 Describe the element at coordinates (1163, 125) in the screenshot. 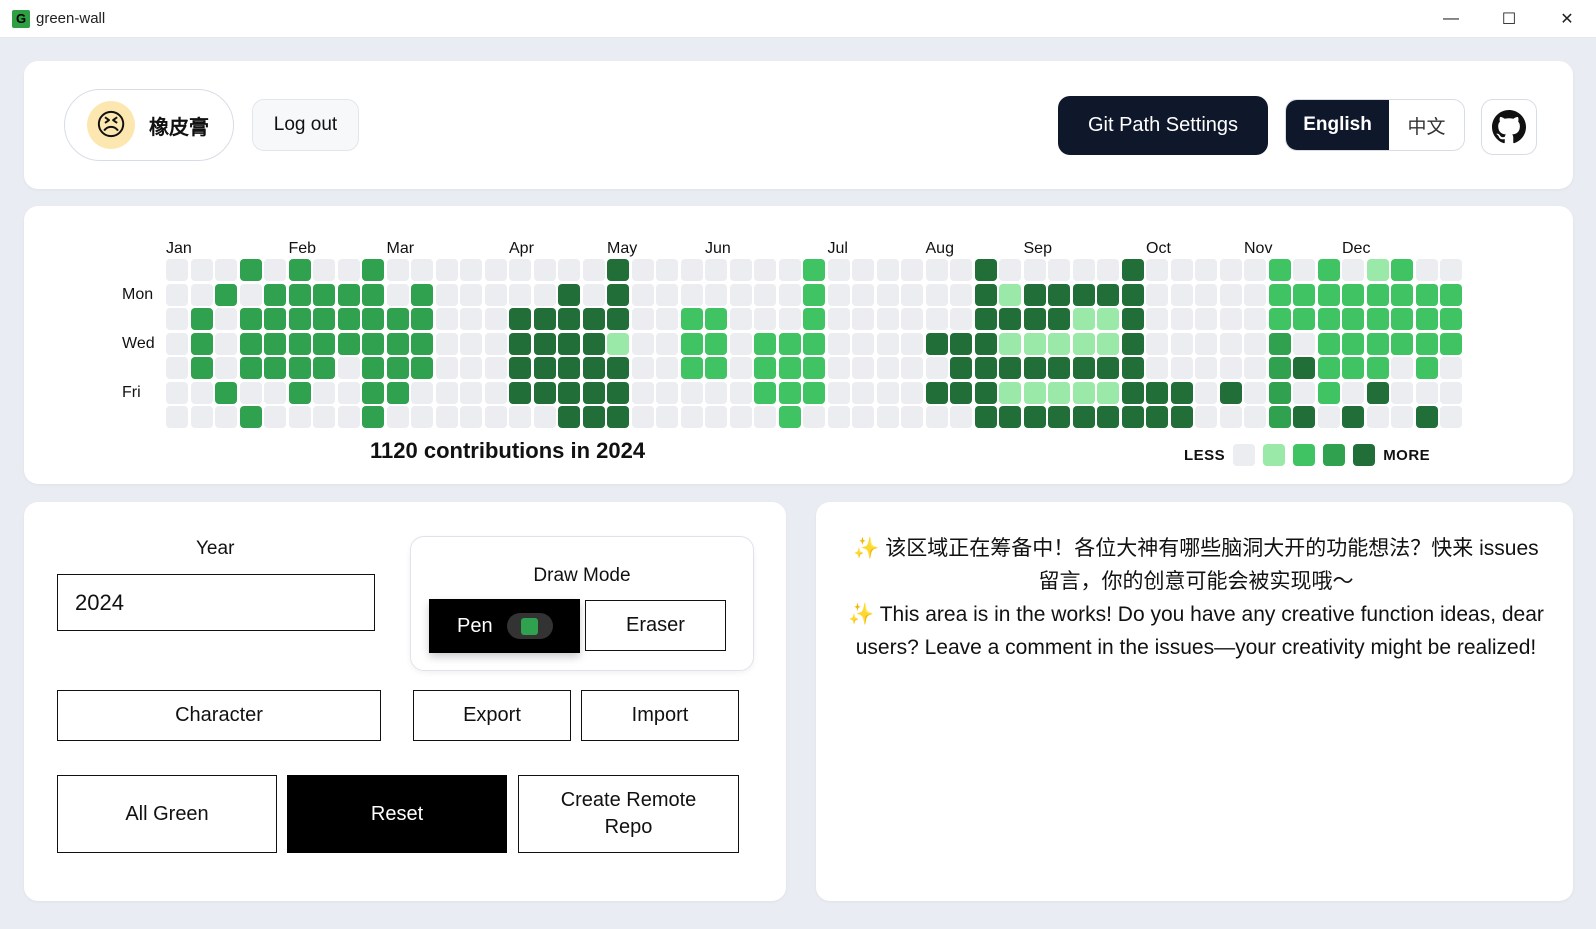

I see `git-path-settings-button: Git Path Settings` at that location.